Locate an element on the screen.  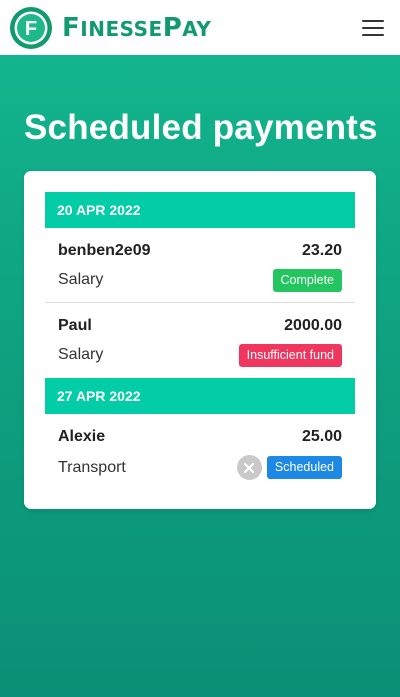
finessepay-logo-icon: F is located at coordinates (31, 28).